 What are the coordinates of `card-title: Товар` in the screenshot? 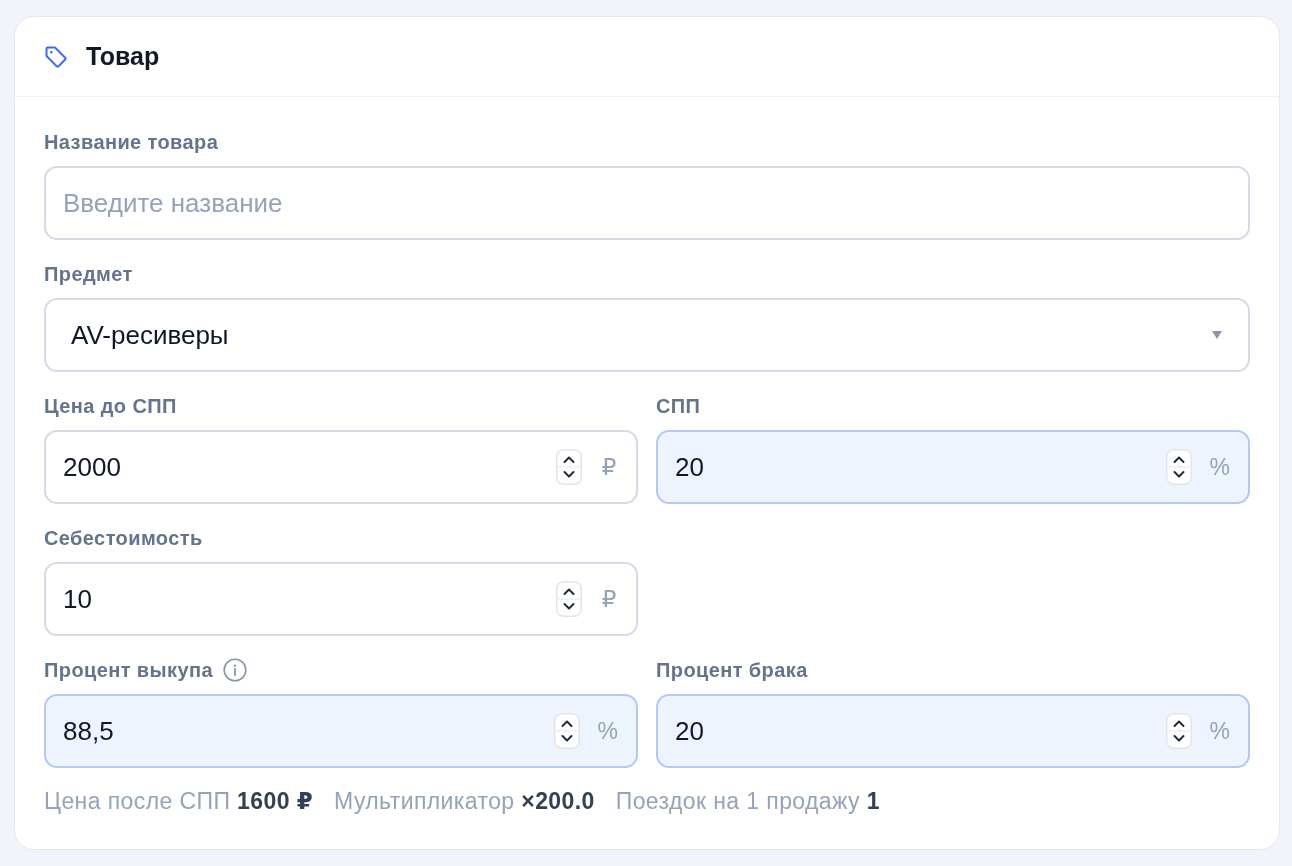 It's located at (123, 56).